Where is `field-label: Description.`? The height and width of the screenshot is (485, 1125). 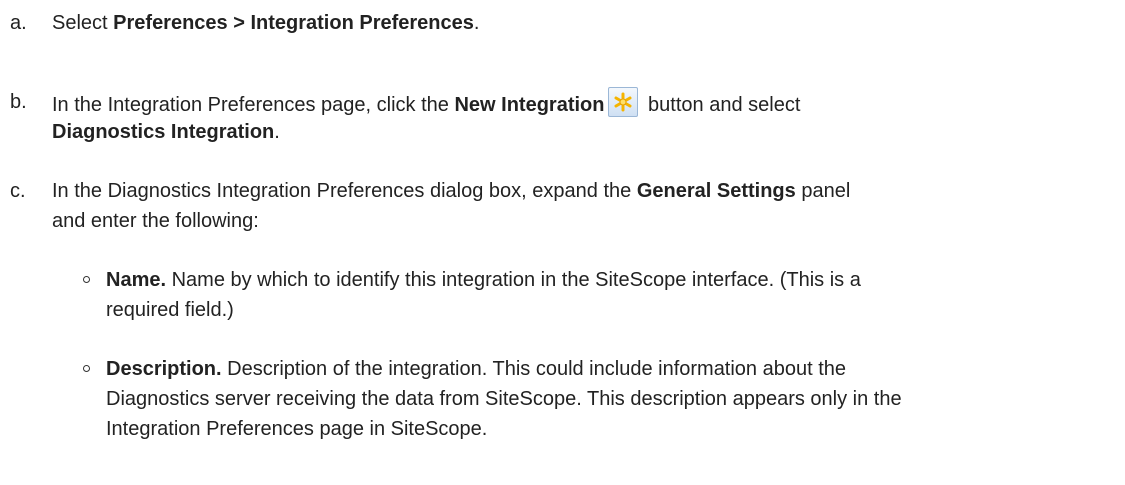 field-label: Description. is located at coordinates (164, 369).